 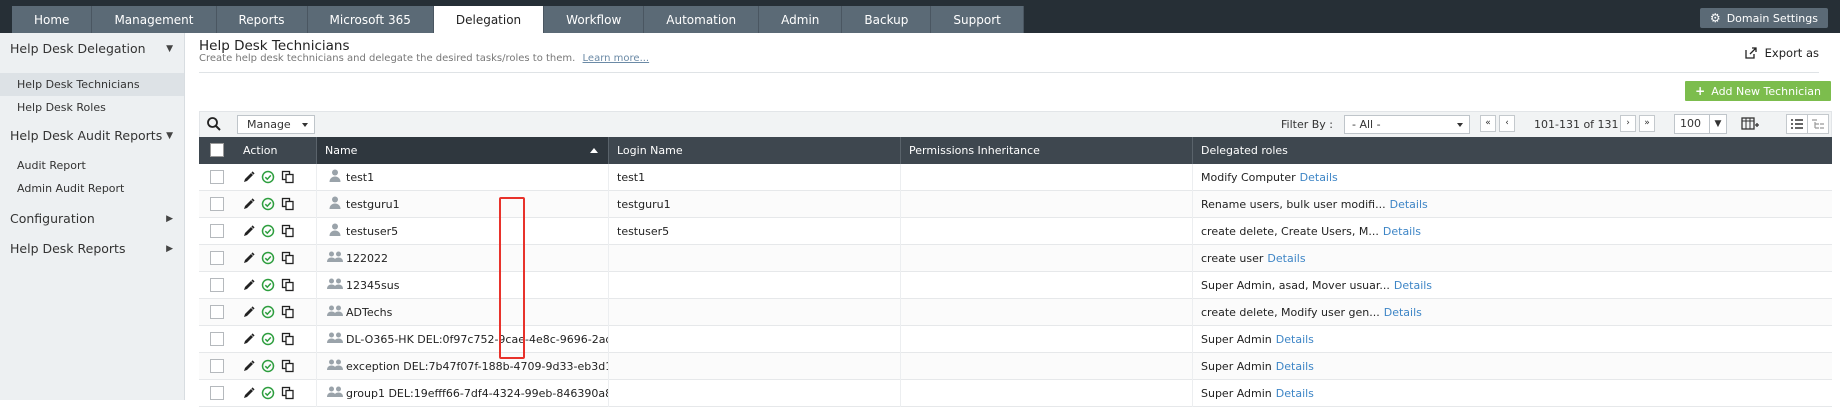 I want to click on first-page-button: «, so click(x=1488, y=123).